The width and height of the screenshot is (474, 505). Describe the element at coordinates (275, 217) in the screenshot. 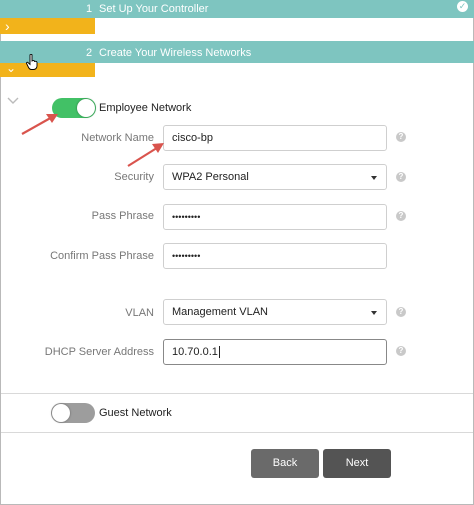

I see `pass-phrase-input: •••••••••` at that location.